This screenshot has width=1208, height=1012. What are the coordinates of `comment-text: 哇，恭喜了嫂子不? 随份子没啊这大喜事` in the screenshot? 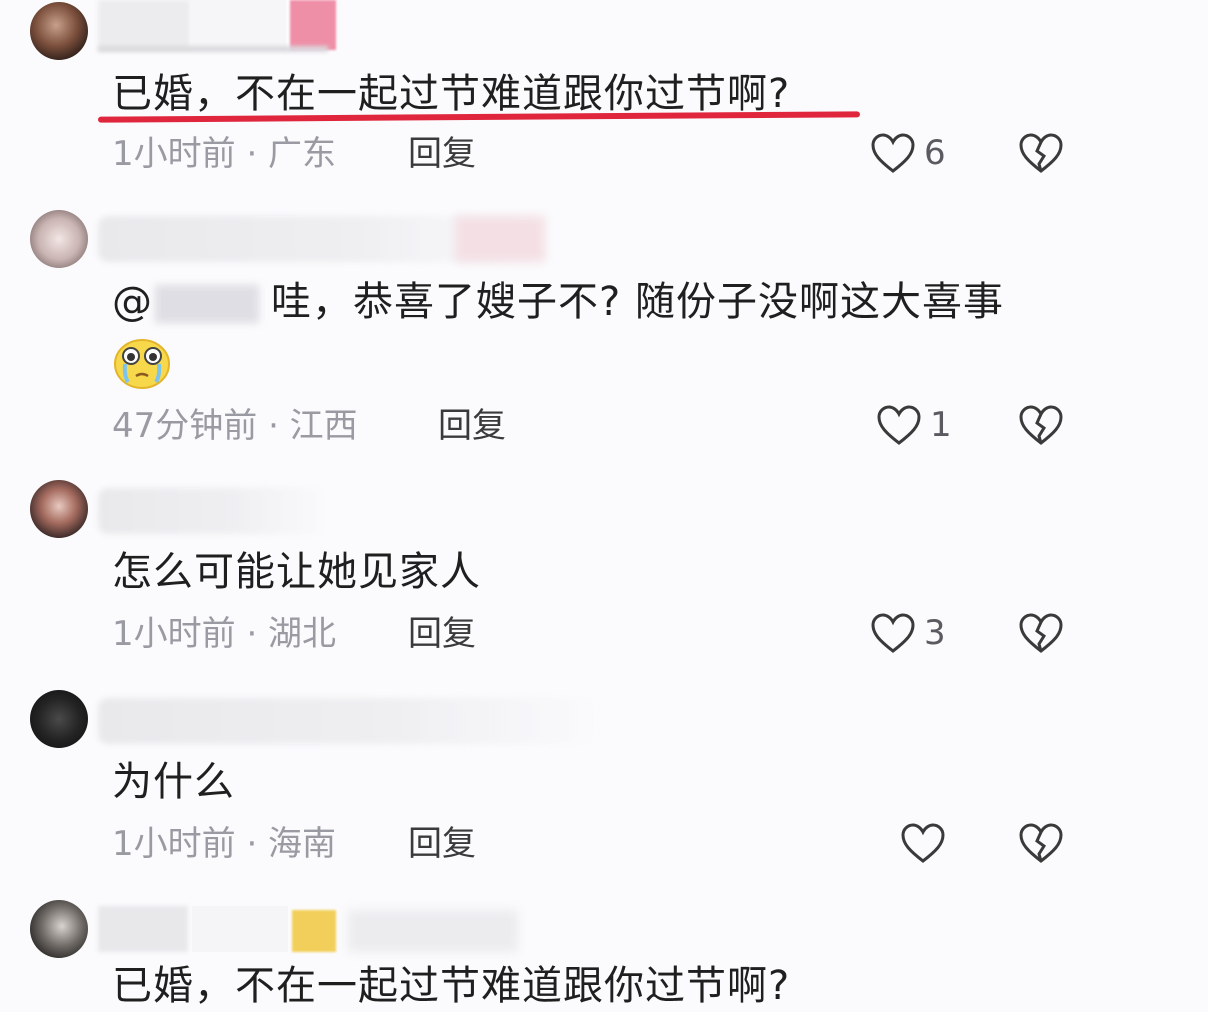 It's located at (637, 302).